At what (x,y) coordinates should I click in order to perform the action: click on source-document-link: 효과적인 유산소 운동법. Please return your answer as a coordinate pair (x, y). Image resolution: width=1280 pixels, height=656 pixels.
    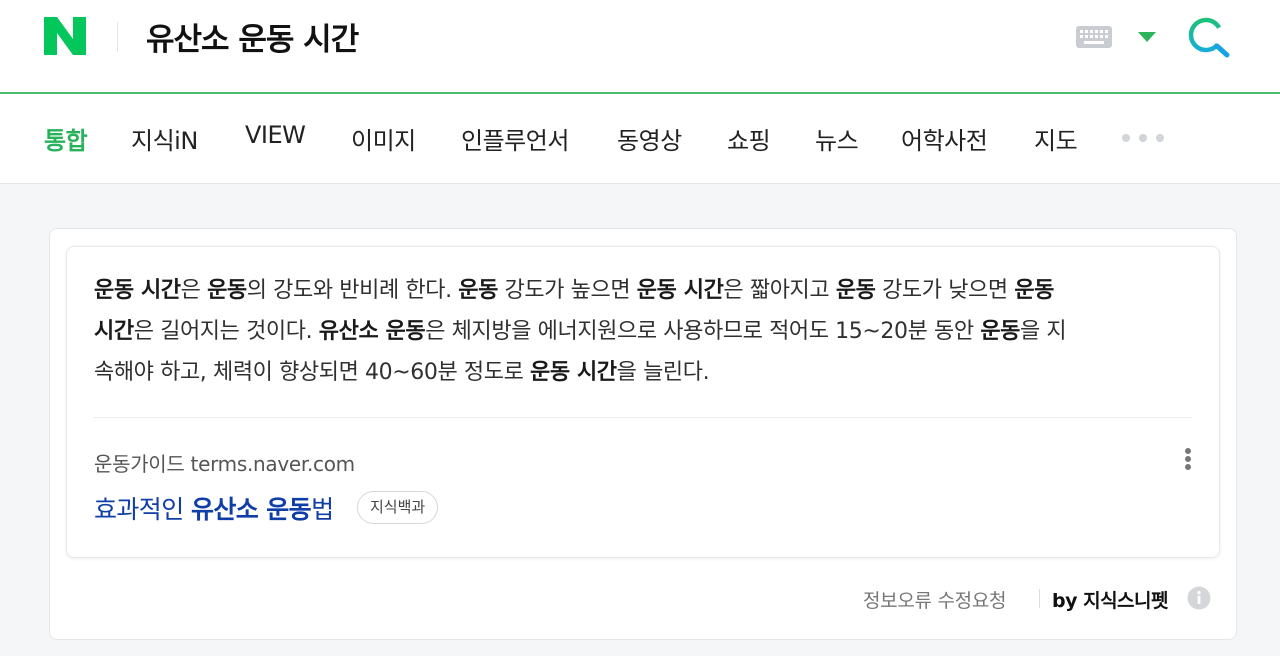
    Looking at the image, I should click on (214, 508).